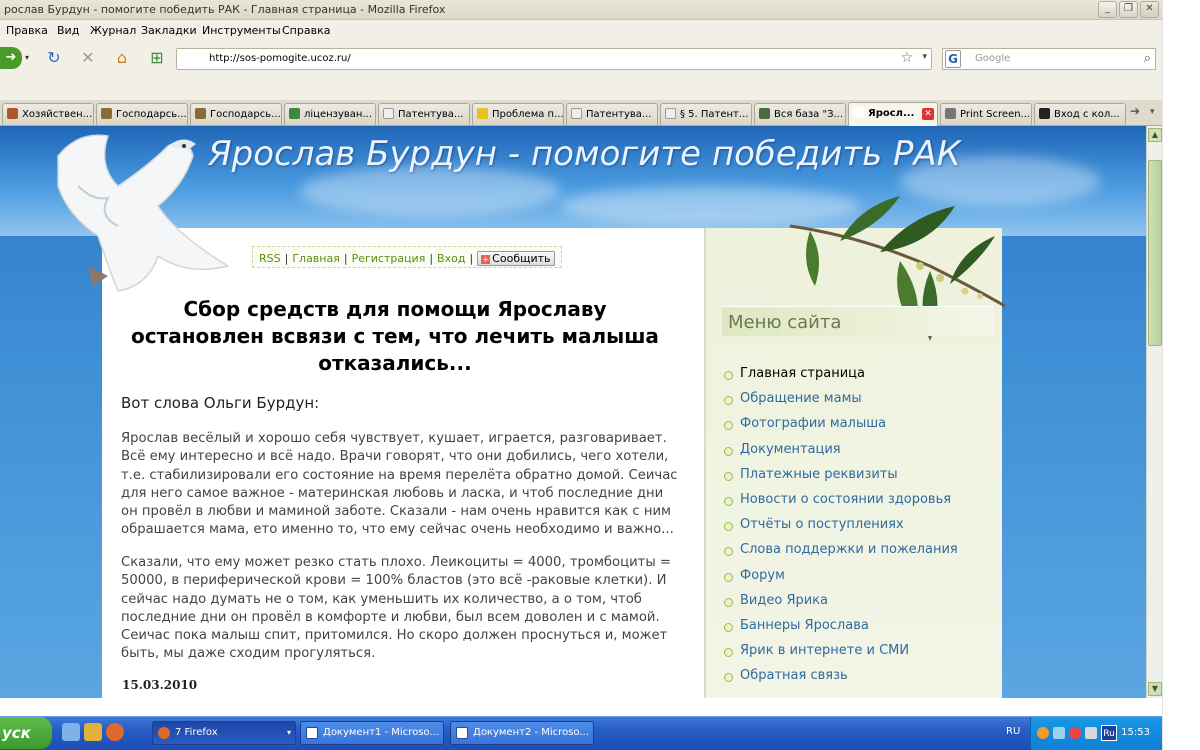 Image resolution: width=1200 pixels, height=750 pixels. What do you see at coordinates (840, 680) in the screenshot?
I see `menu-item-feedback: Обратная связь` at bounding box center [840, 680].